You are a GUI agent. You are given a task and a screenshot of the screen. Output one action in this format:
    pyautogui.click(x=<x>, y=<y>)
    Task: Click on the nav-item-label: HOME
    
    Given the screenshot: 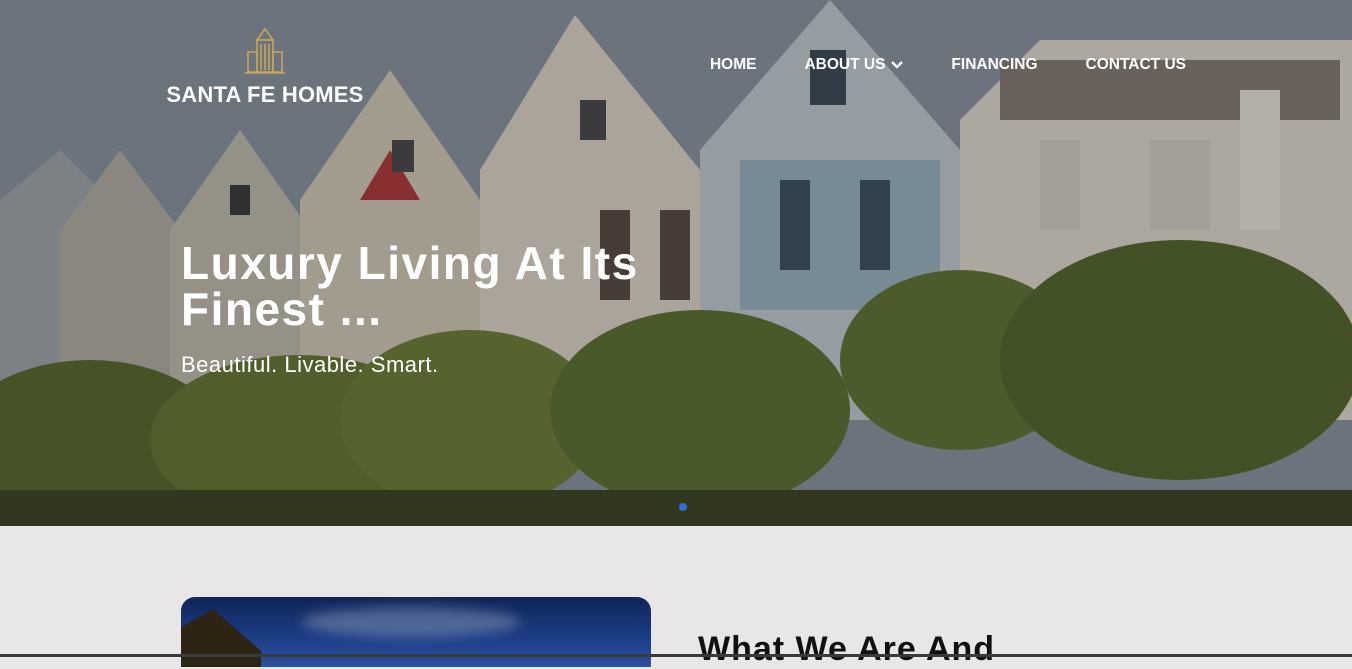 What is the action you would take?
    pyautogui.click(x=733, y=64)
    